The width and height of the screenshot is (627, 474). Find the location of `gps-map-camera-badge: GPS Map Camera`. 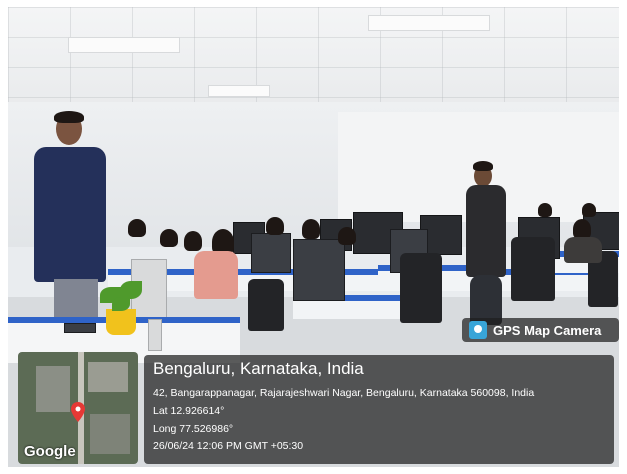

gps-map-camera-badge: GPS Map Camera is located at coordinates (540, 330).